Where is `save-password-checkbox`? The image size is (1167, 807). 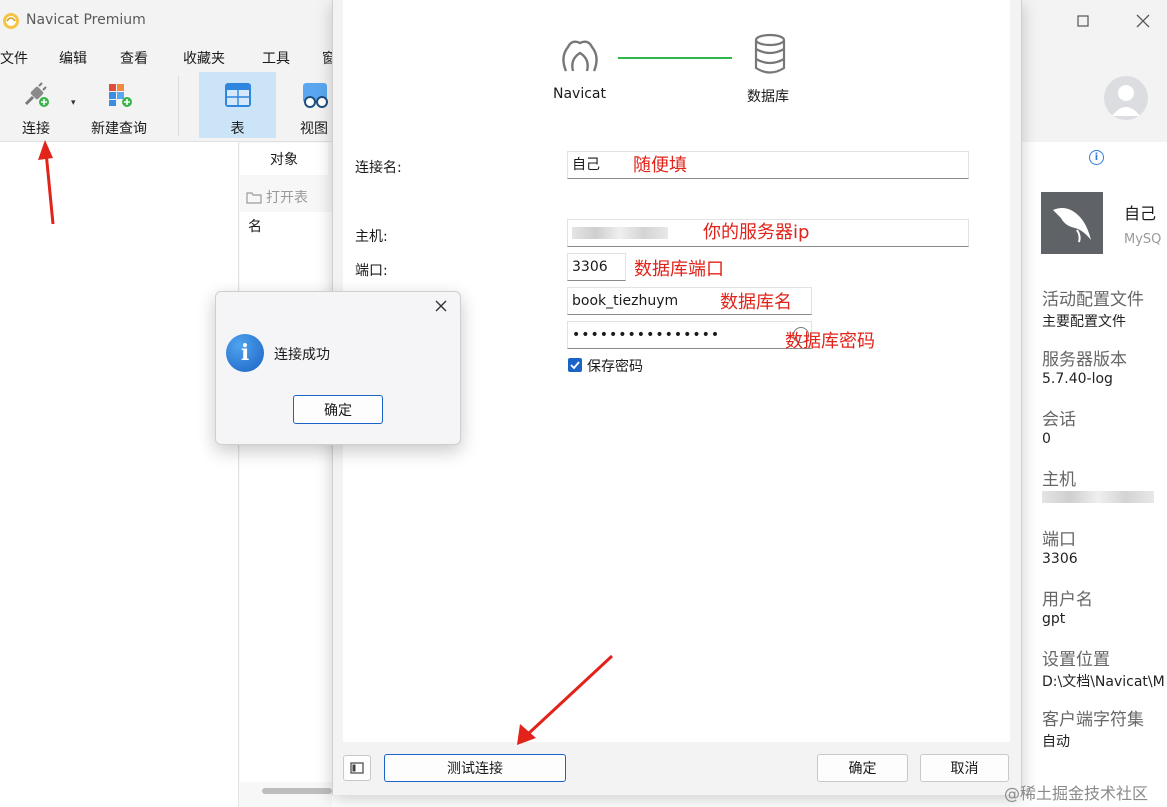
save-password-checkbox is located at coordinates (575, 365).